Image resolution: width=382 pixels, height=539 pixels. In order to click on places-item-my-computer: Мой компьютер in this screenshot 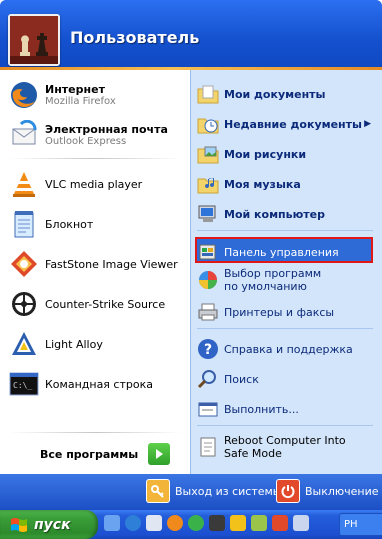, I will do `click(287, 214)`.